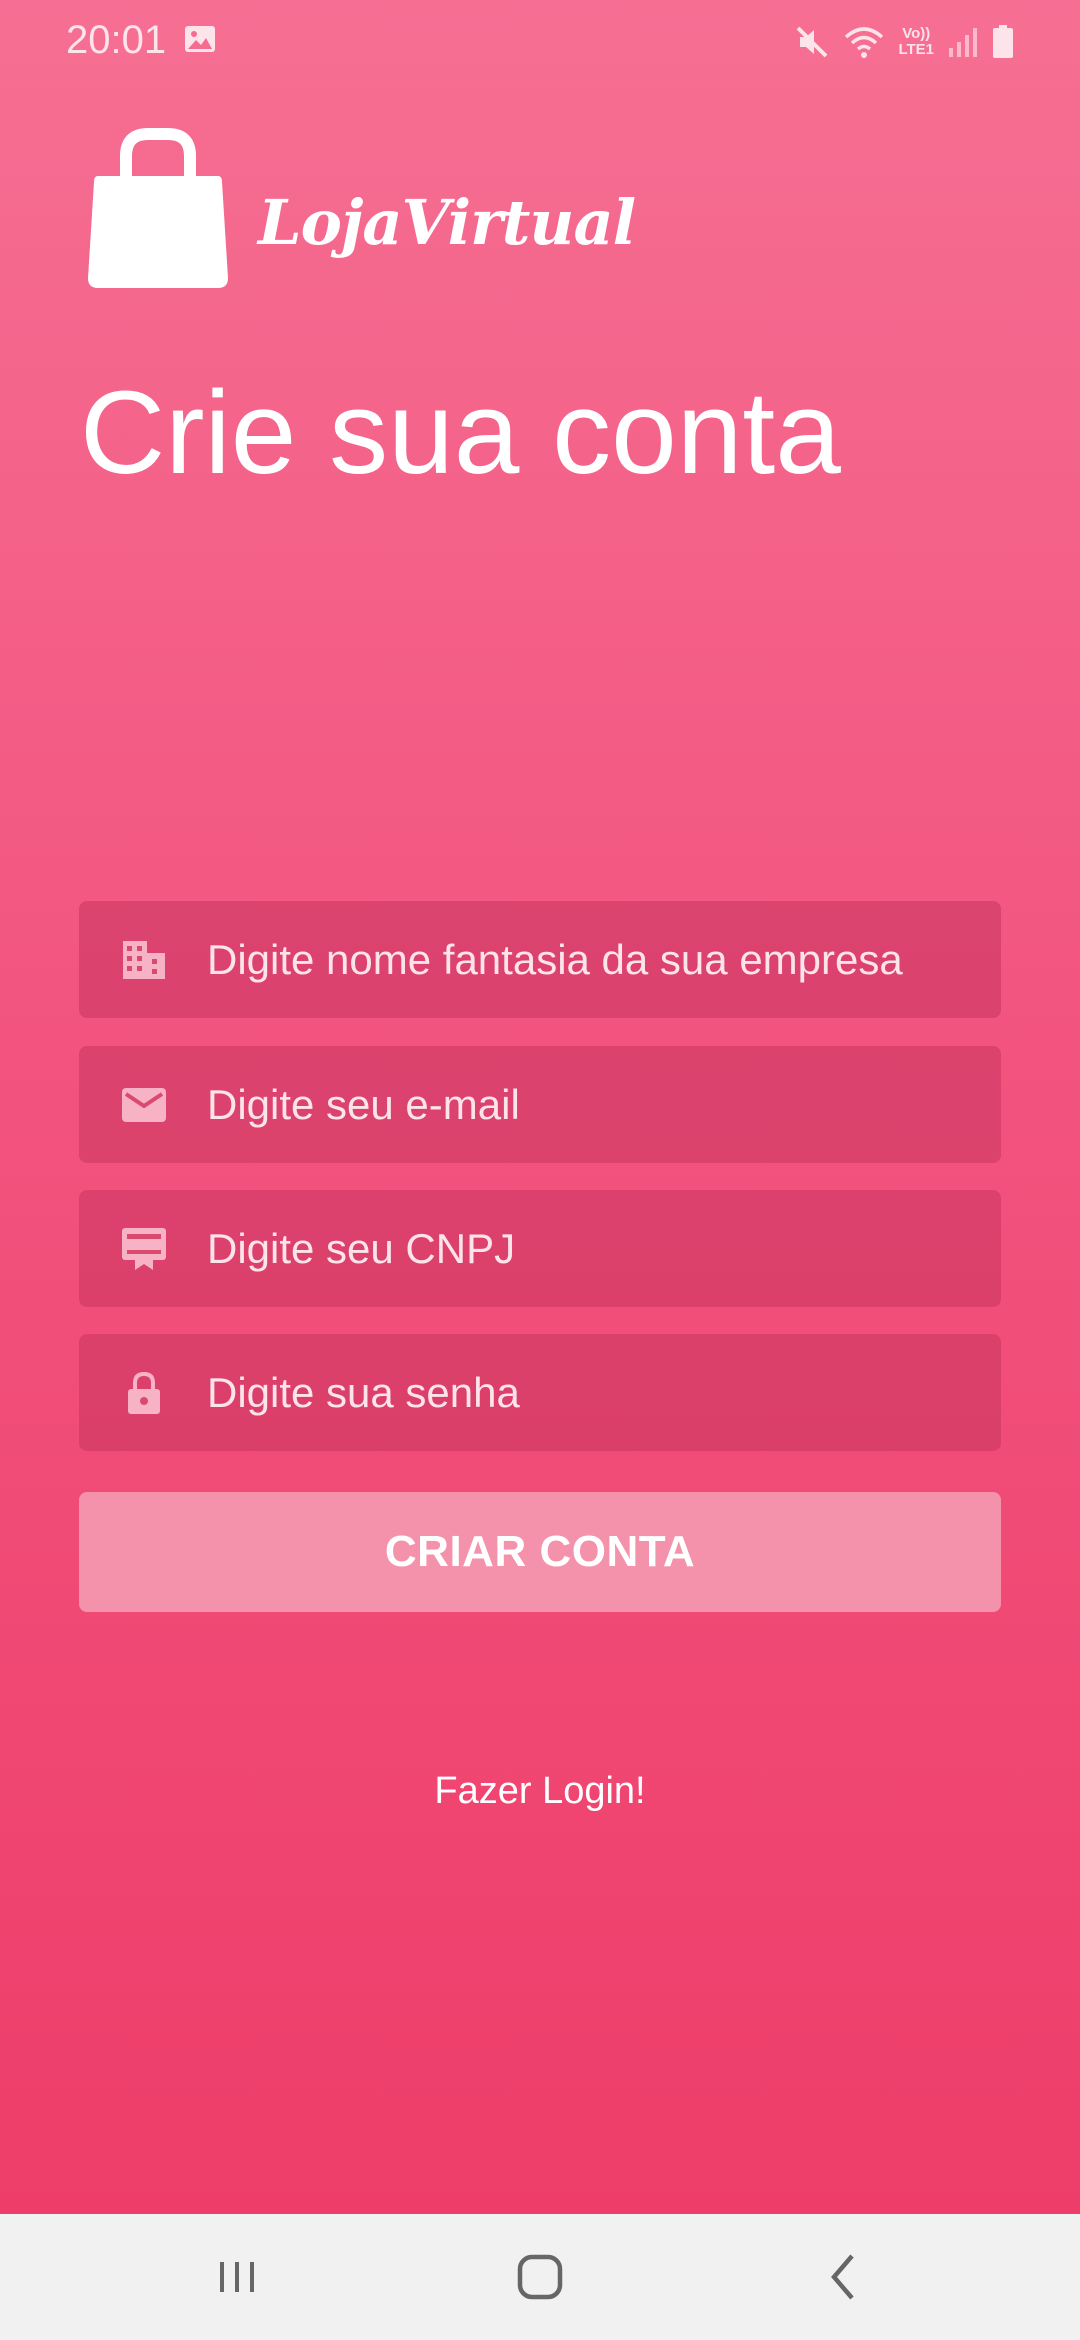 The height and width of the screenshot is (2340, 1080). I want to click on volte-bottom: LTE1, so click(916, 49).